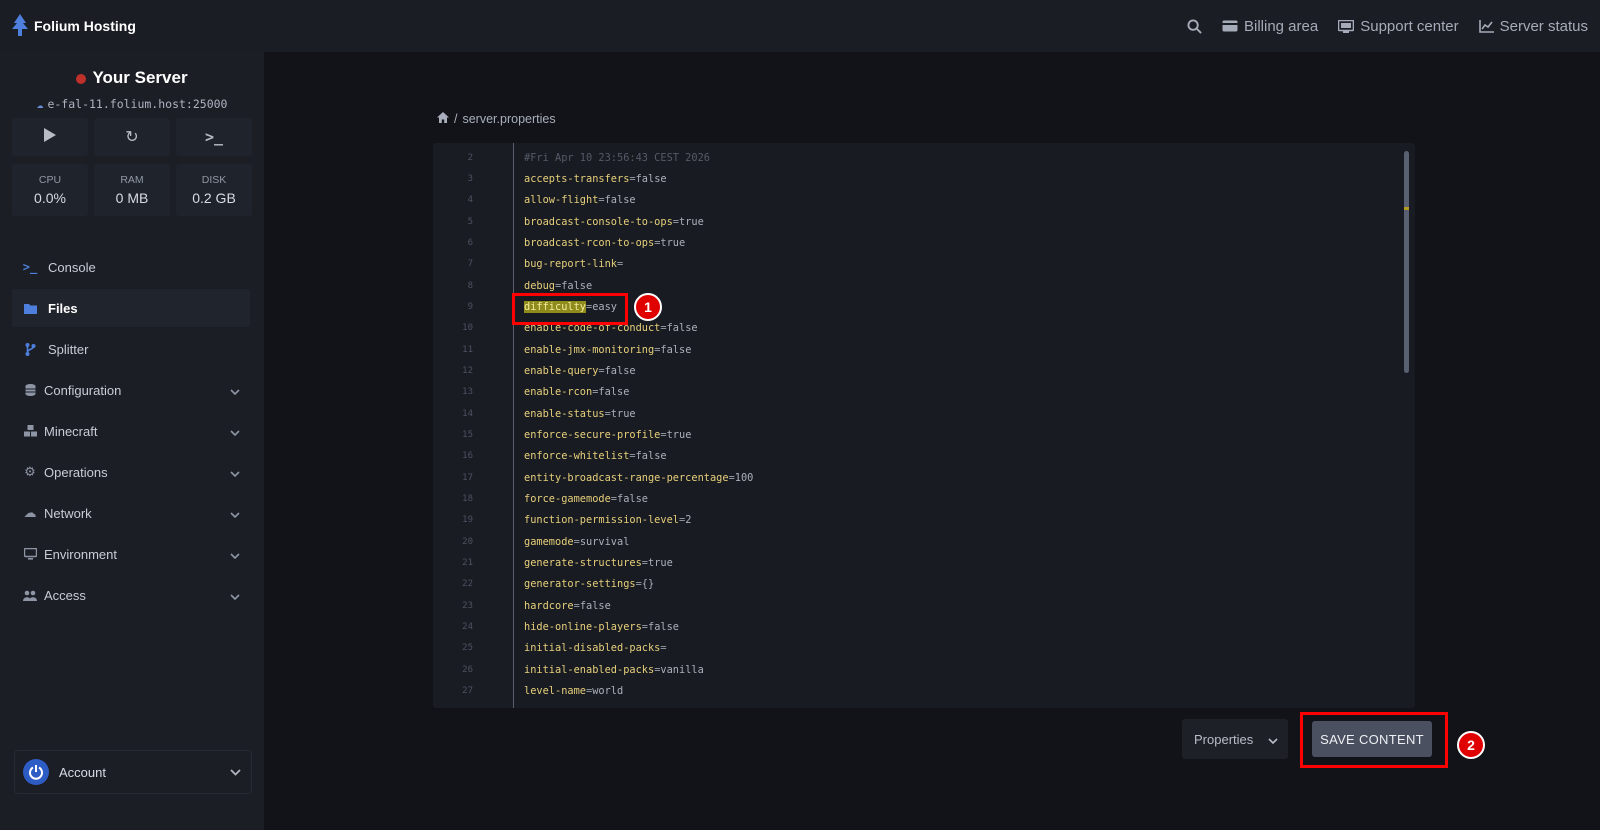  I want to click on brand: Folium Hosting, so click(74, 26).